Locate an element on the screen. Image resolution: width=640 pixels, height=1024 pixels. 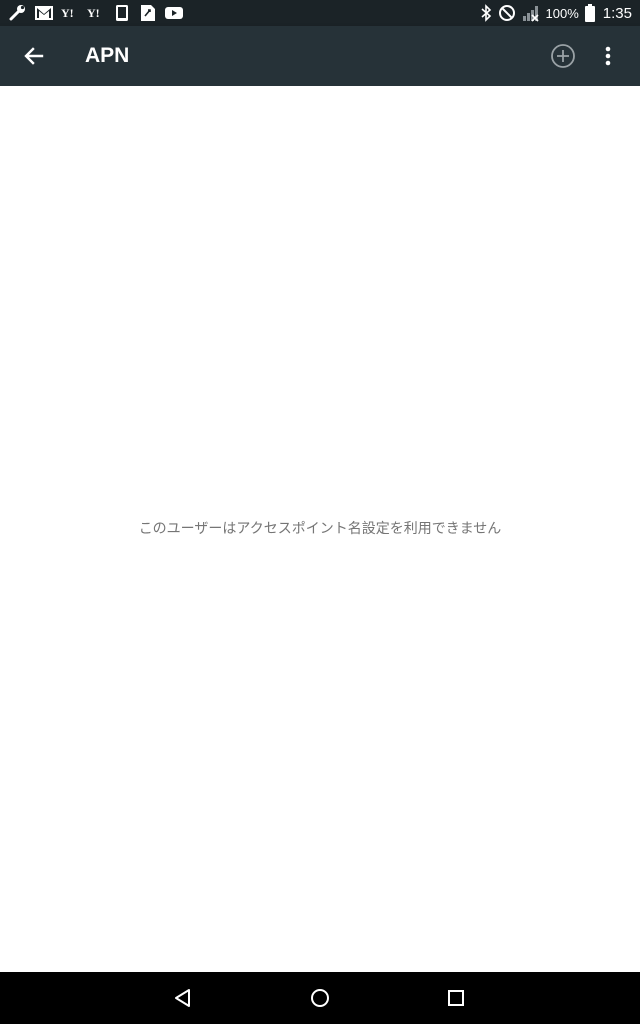
bluetooth-icon is located at coordinates (486, 13).